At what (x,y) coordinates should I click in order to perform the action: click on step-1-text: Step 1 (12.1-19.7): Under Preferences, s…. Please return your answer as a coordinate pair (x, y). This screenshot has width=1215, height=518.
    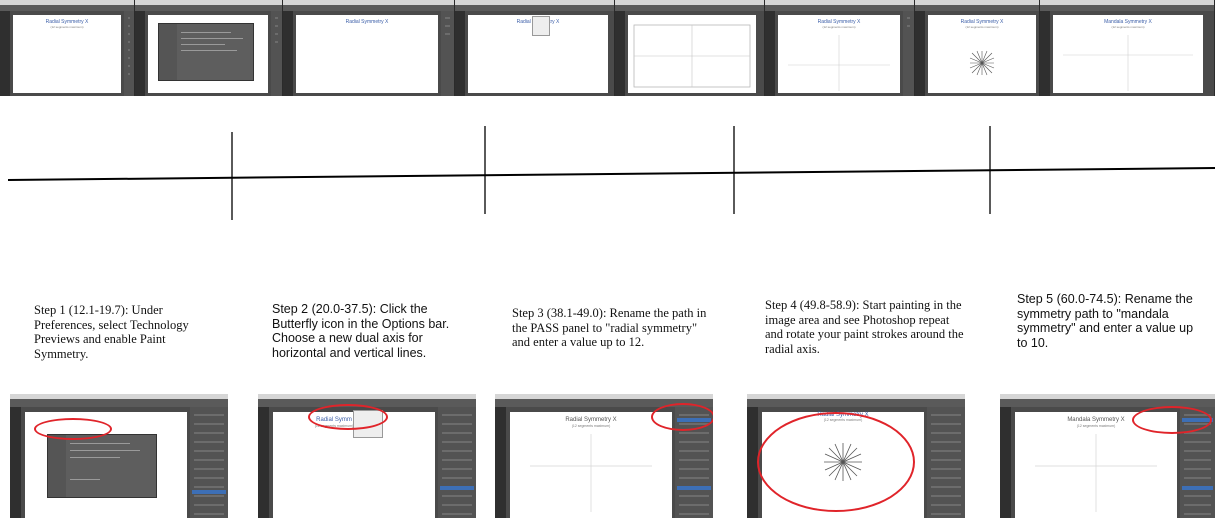
    Looking at the image, I should click on (111, 332).